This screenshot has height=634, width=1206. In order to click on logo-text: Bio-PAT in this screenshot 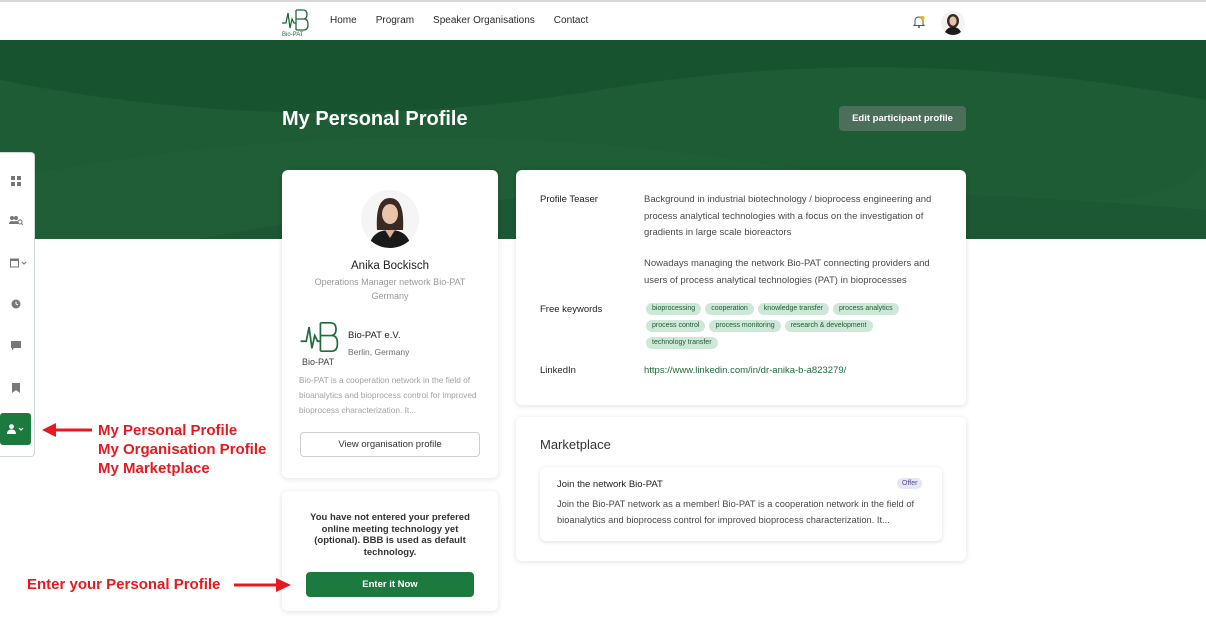, I will do `click(293, 35)`.